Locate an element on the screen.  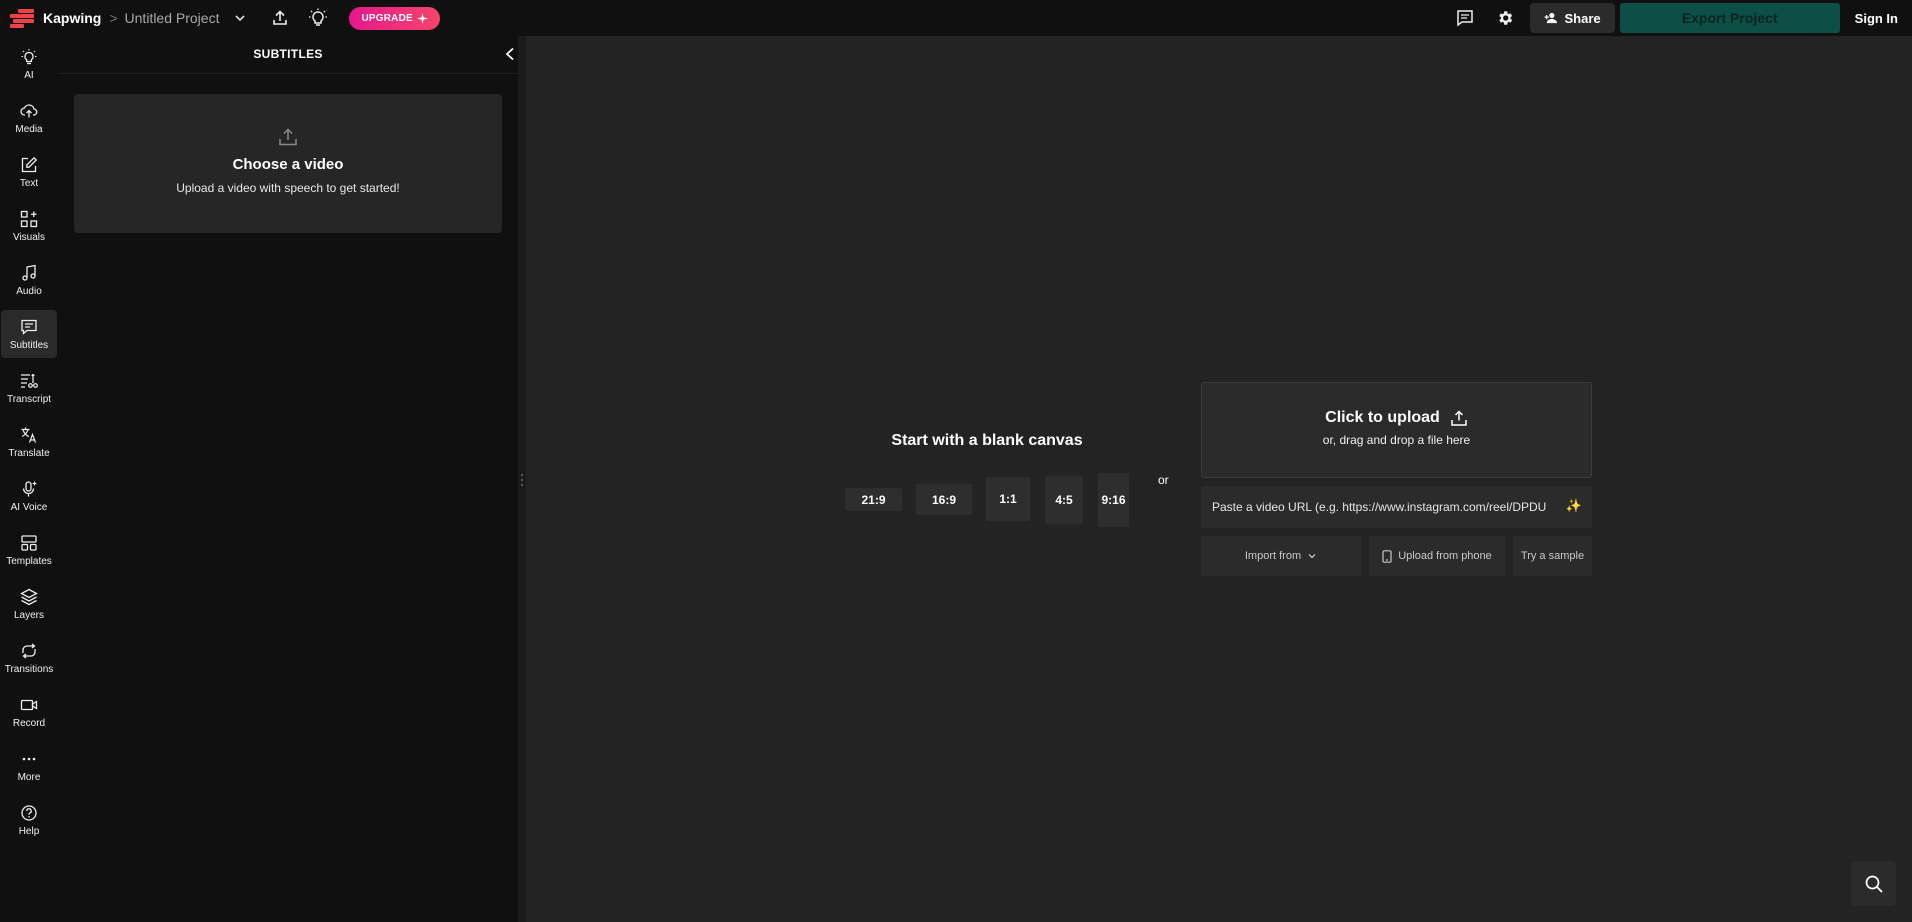
comments-icon is located at coordinates (1465, 18).